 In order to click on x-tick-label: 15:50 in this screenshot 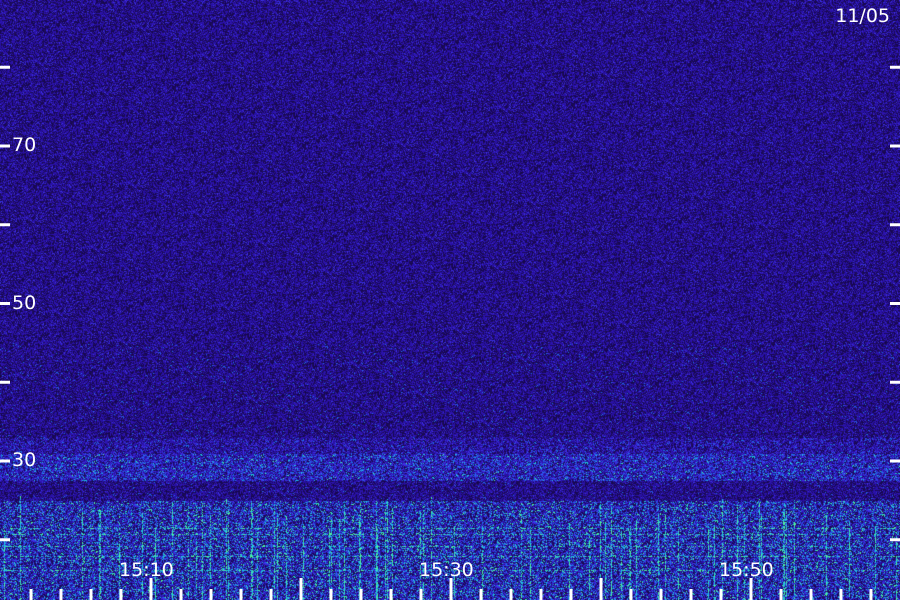, I will do `click(746, 570)`.